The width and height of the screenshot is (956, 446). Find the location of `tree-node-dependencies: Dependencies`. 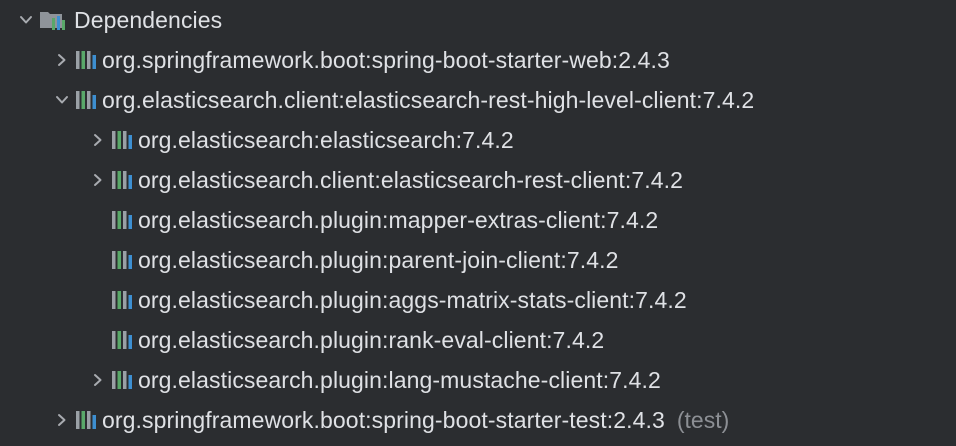

tree-node-dependencies: Dependencies is located at coordinates (118, 20).